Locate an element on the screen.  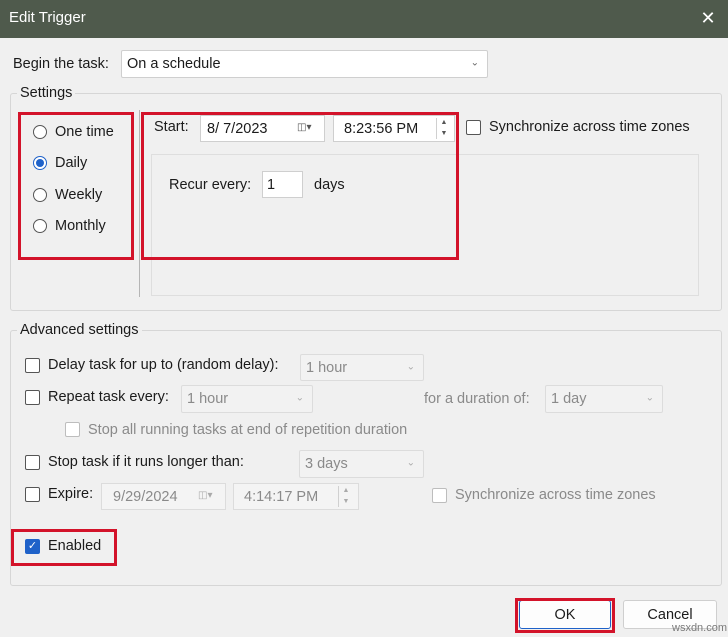
expire-sync-label: Synchronize across time zones is located at coordinates (555, 495).